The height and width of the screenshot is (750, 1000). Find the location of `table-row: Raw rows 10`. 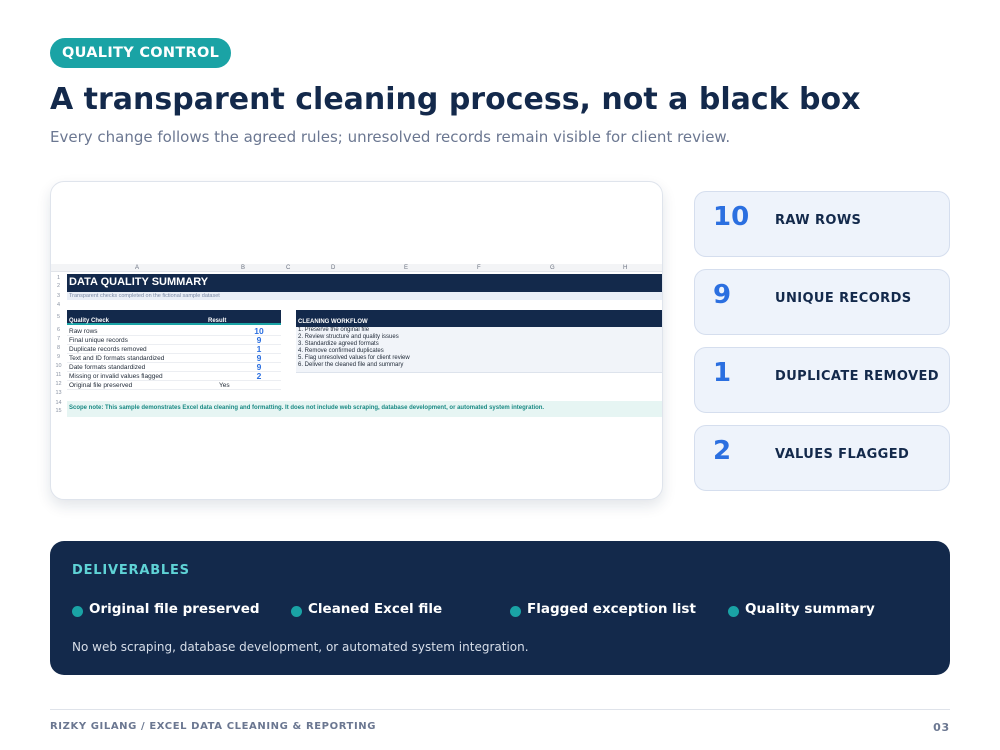

table-row: Raw rows 10 is located at coordinates (174, 331).